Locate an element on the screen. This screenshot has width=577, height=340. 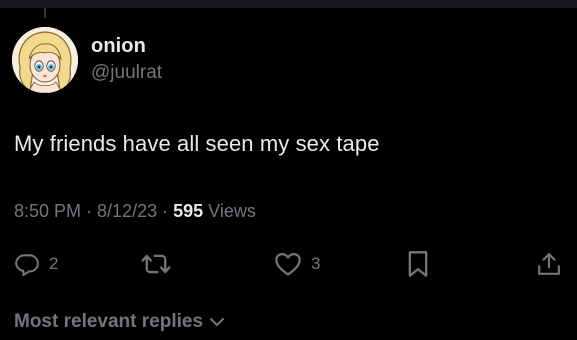
bookmark-button is located at coordinates (418, 264).